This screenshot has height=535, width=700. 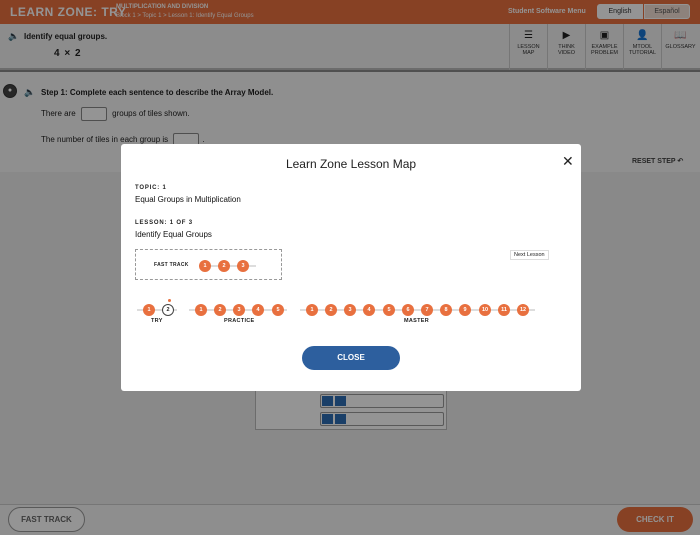 I want to click on fast-track-box: FAST TRACK 1 2 3, so click(x=208, y=264).